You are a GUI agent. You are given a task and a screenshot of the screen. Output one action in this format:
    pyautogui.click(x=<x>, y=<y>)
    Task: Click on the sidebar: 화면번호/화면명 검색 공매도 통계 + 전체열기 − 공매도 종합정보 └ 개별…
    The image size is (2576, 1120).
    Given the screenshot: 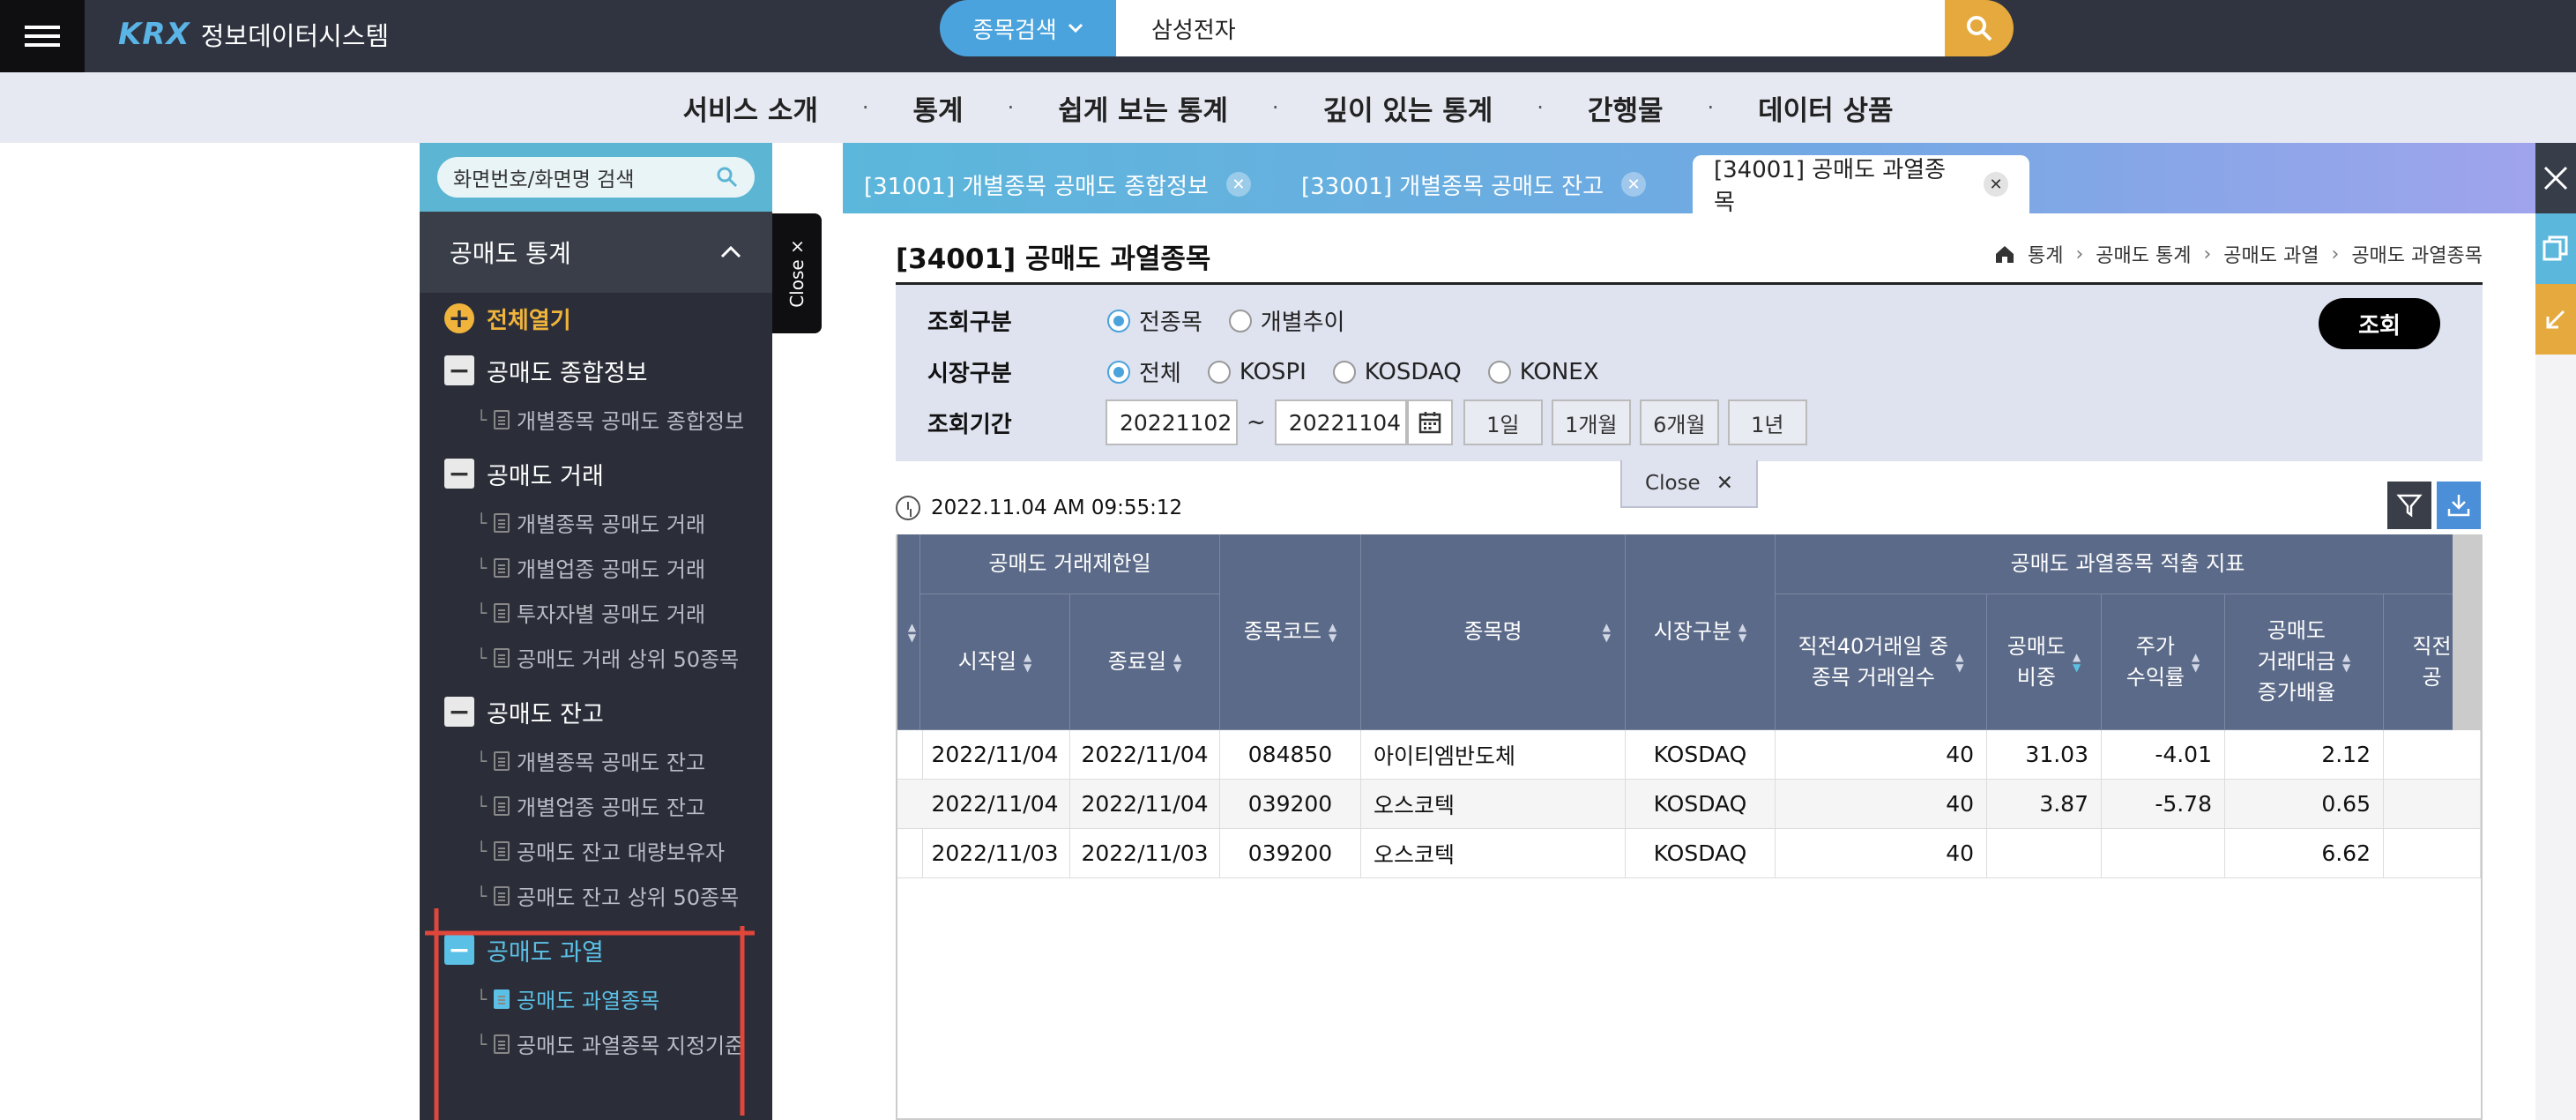 What is the action you would take?
    pyautogui.click(x=596, y=631)
    